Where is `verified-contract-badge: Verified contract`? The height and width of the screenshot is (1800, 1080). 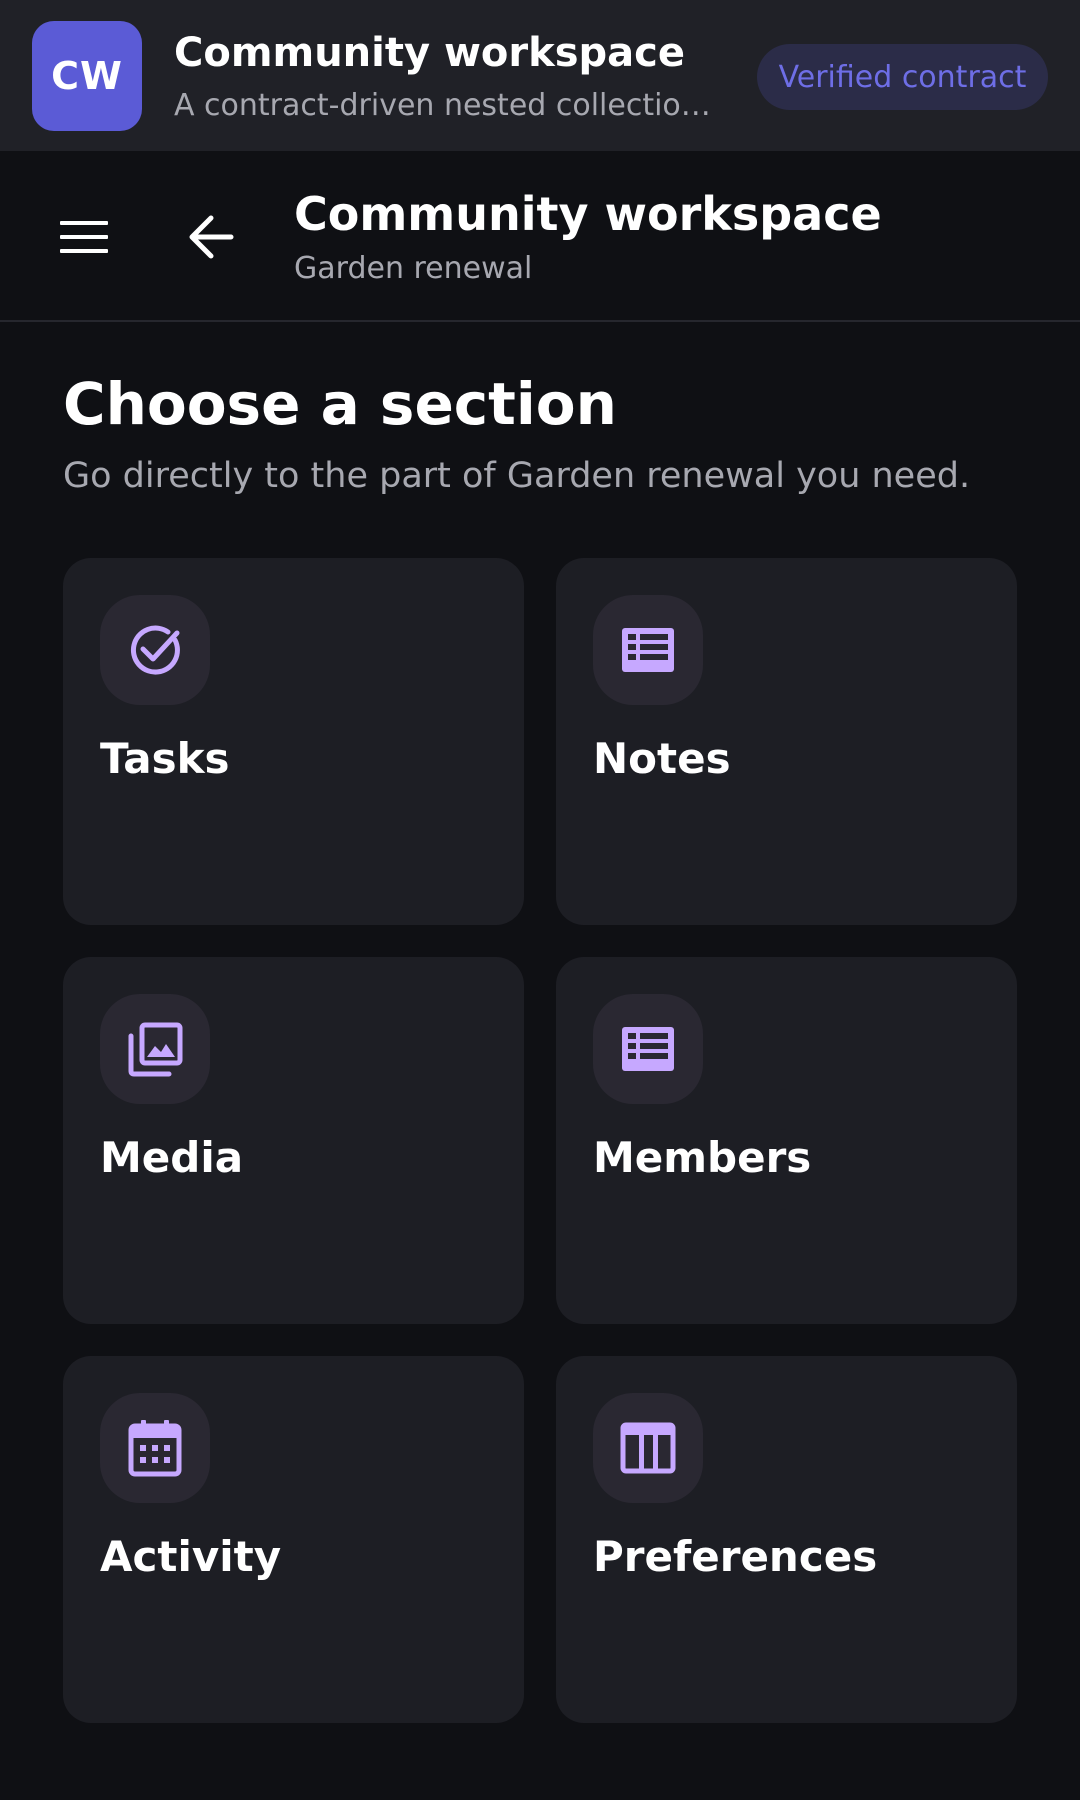 verified-contract-badge: Verified contract is located at coordinates (902, 77).